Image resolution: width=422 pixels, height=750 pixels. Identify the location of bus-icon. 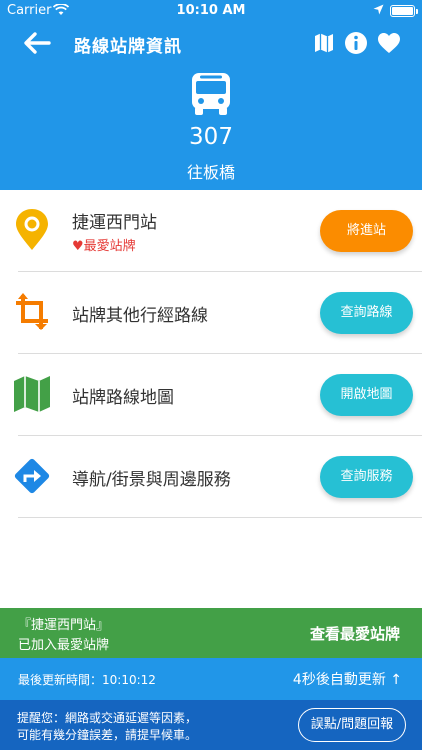
(211, 94).